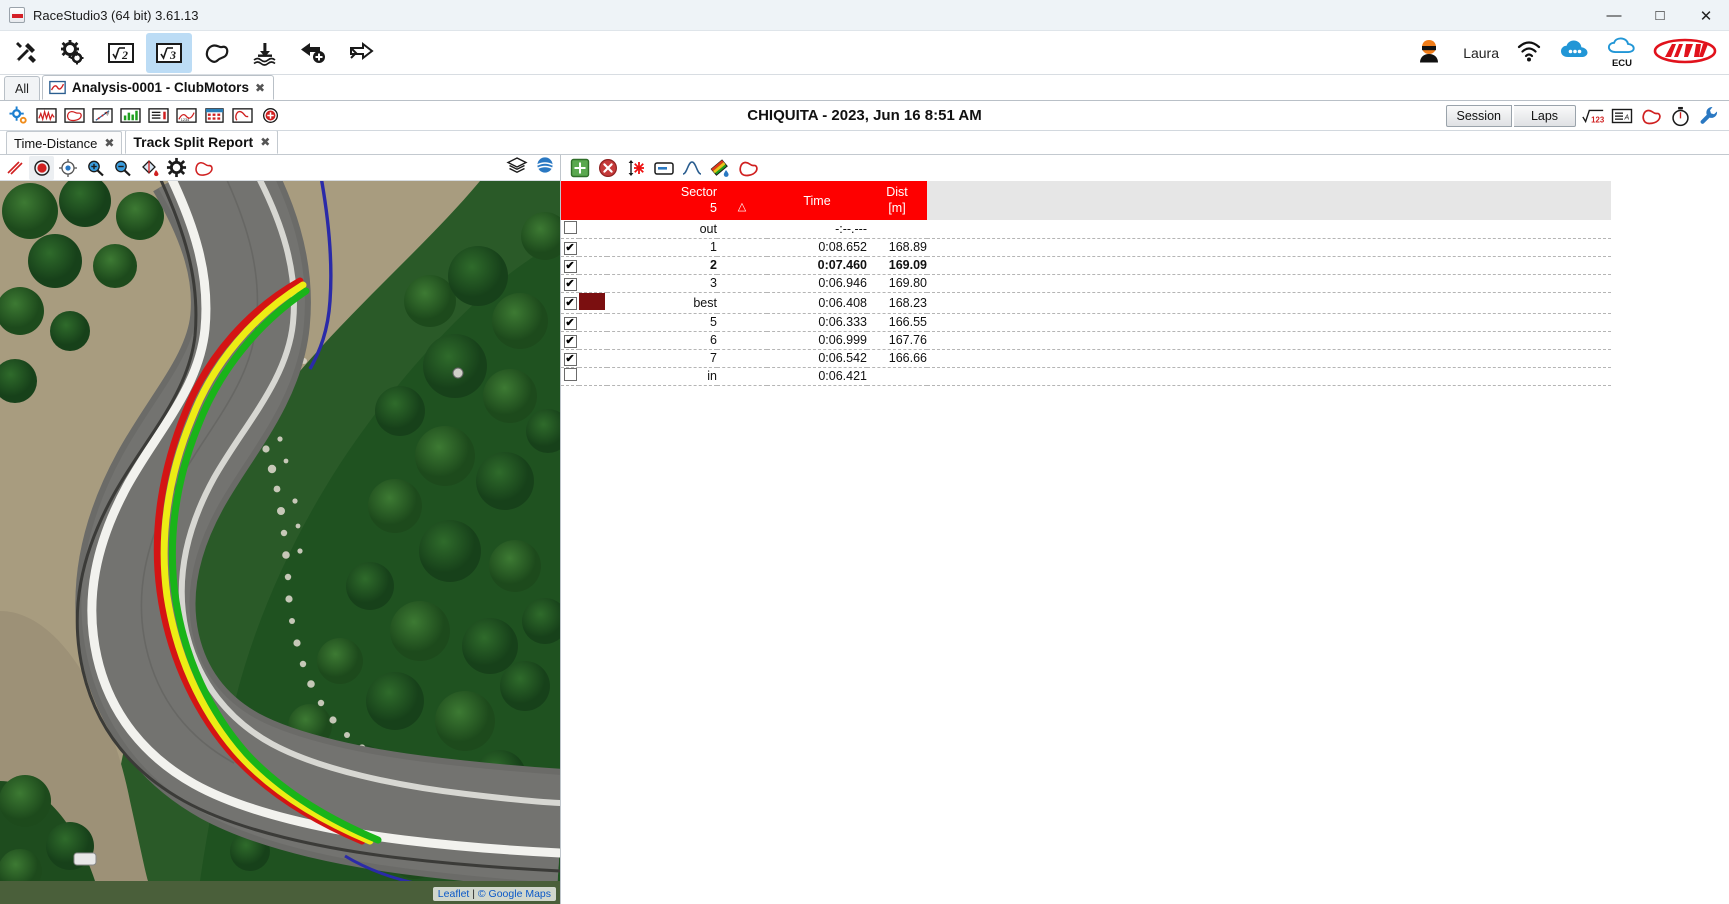 The width and height of the screenshot is (1729, 904). What do you see at coordinates (149, 168) in the screenshot?
I see `paint-bucket-icon` at bounding box center [149, 168].